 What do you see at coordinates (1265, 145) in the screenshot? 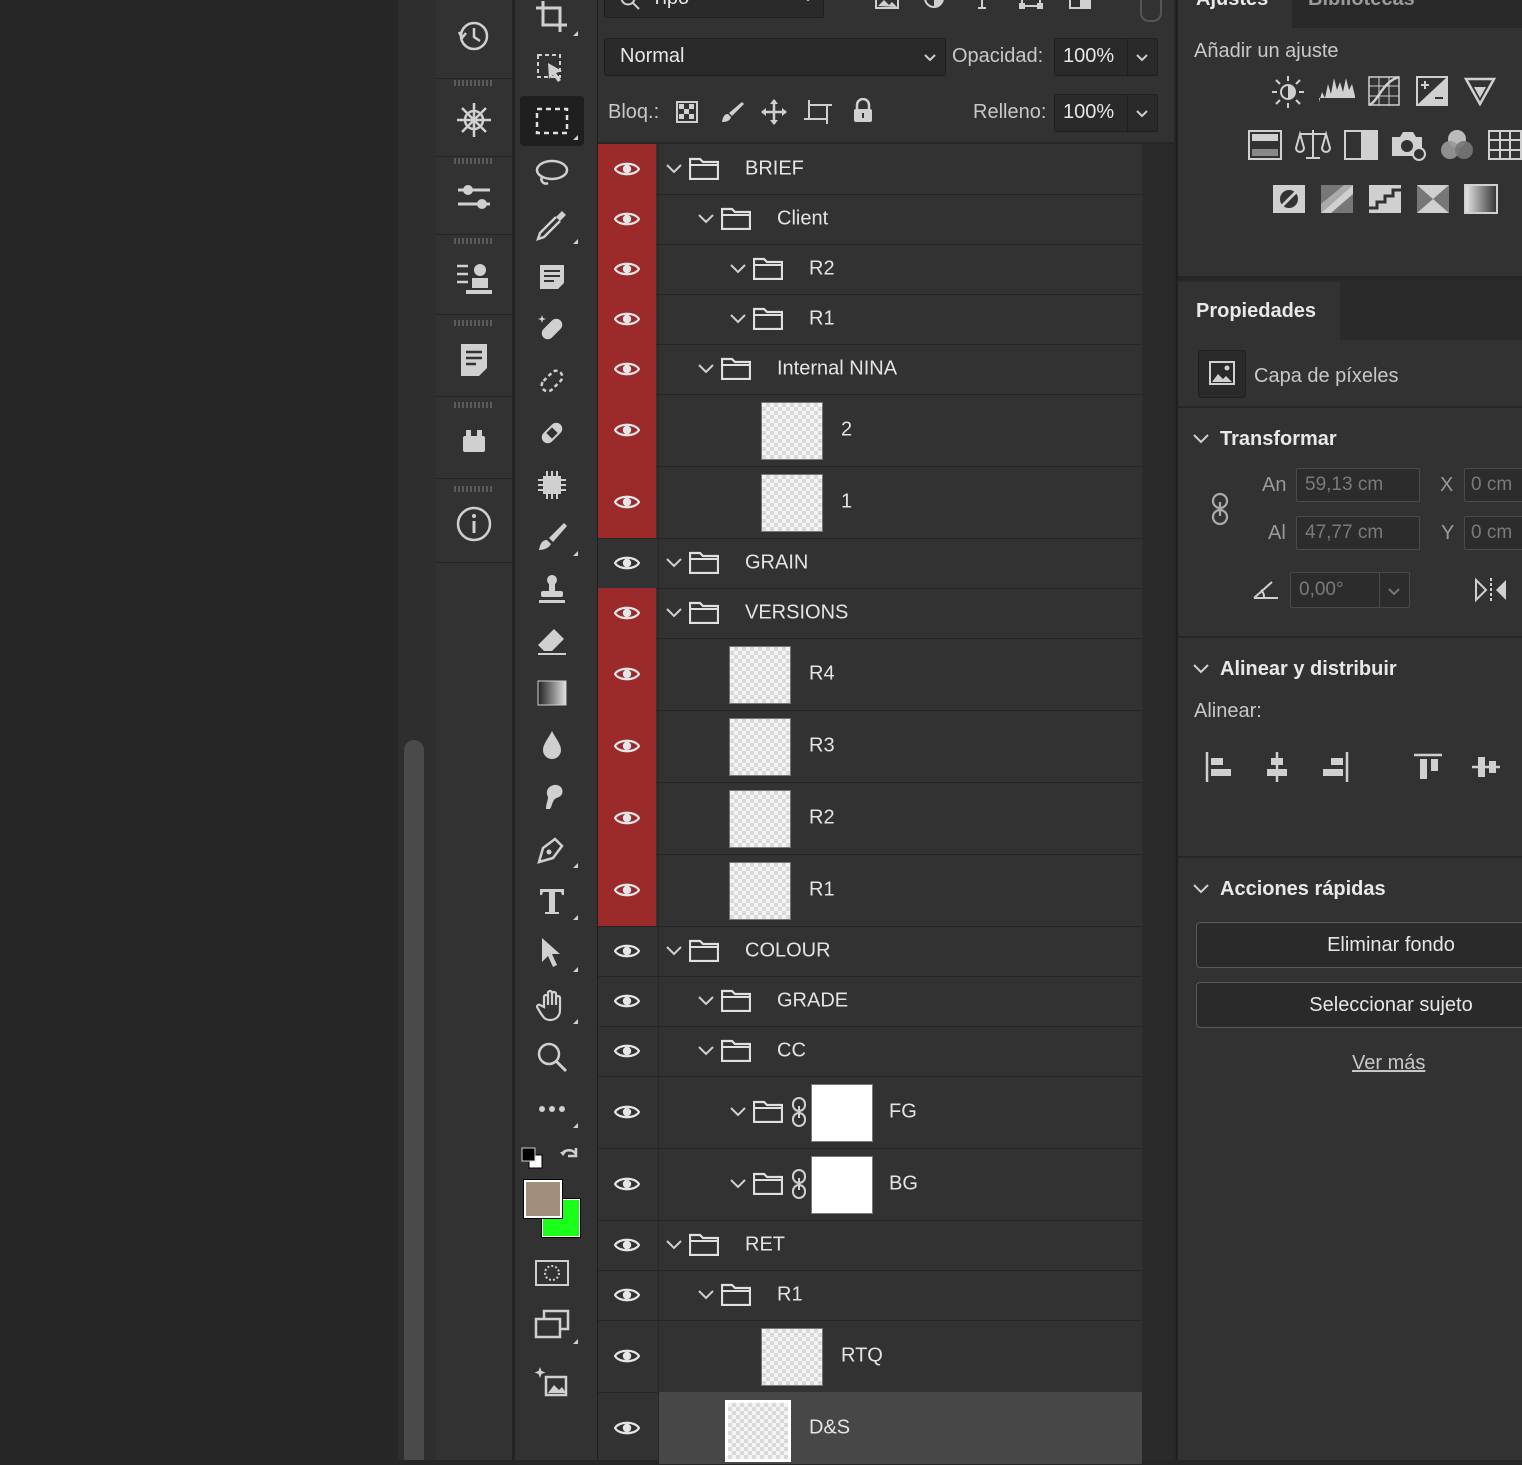
I see `hue-saturation-icon` at bounding box center [1265, 145].